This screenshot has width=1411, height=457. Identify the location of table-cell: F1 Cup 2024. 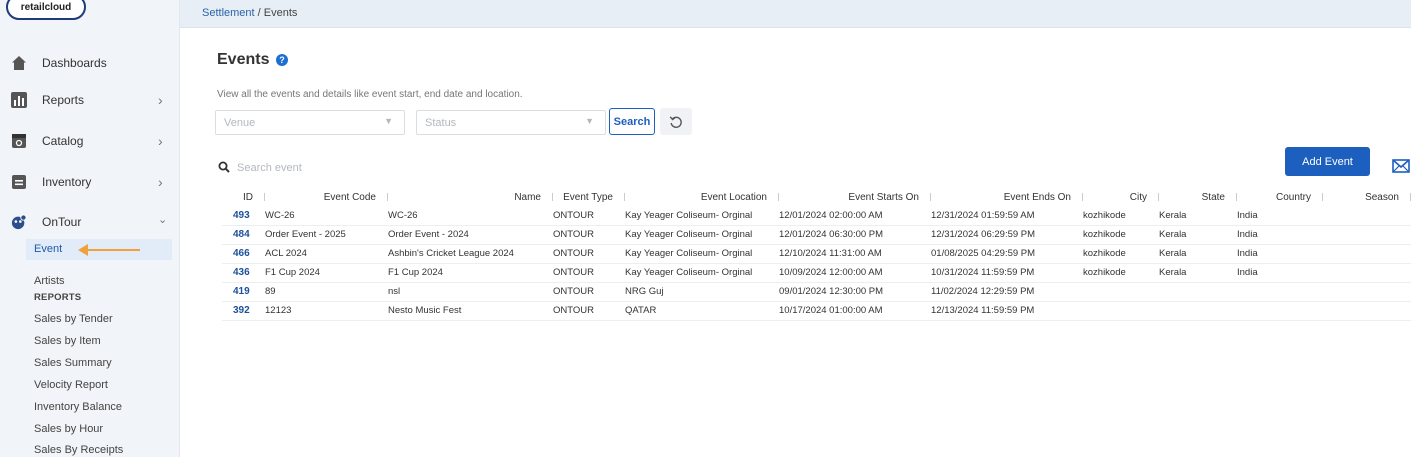
(470, 273).